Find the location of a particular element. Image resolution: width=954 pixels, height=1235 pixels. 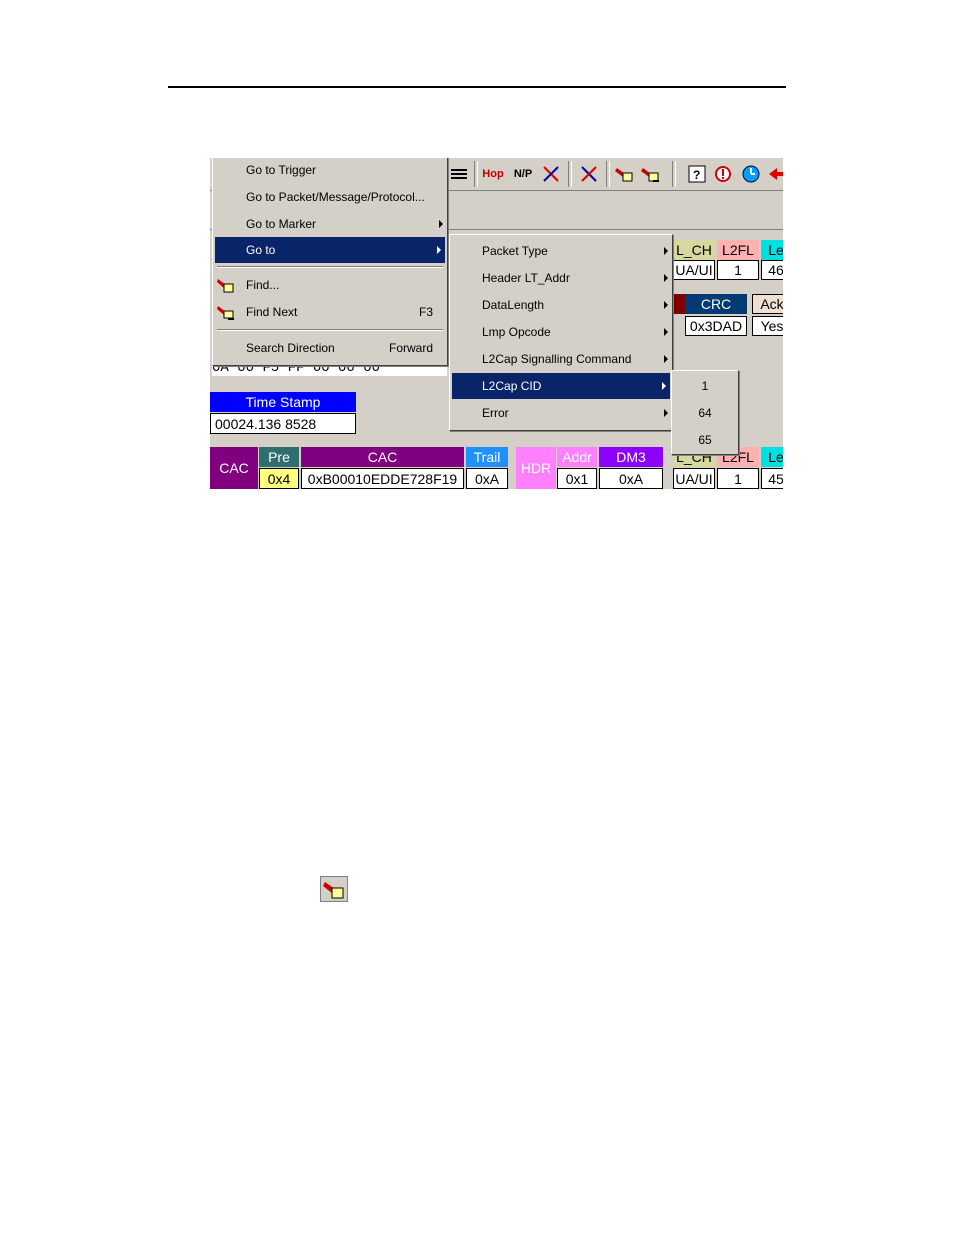

submenu-item-error: Error is located at coordinates (561, 413).